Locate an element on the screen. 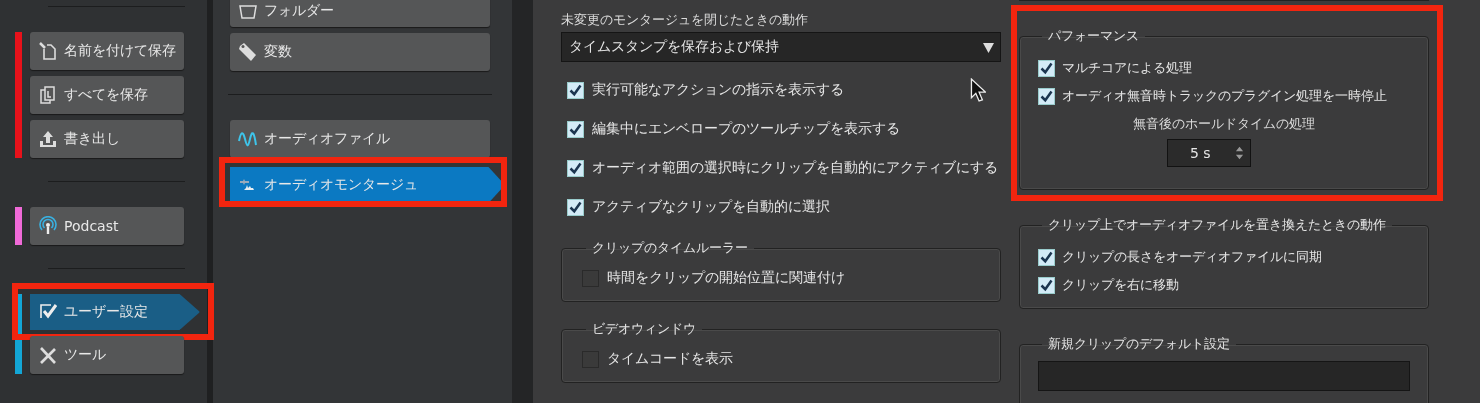 This screenshot has width=1480, height=403. field-label: 未変更のモンタージュを閉じたときの動作 is located at coordinates (685, 20).